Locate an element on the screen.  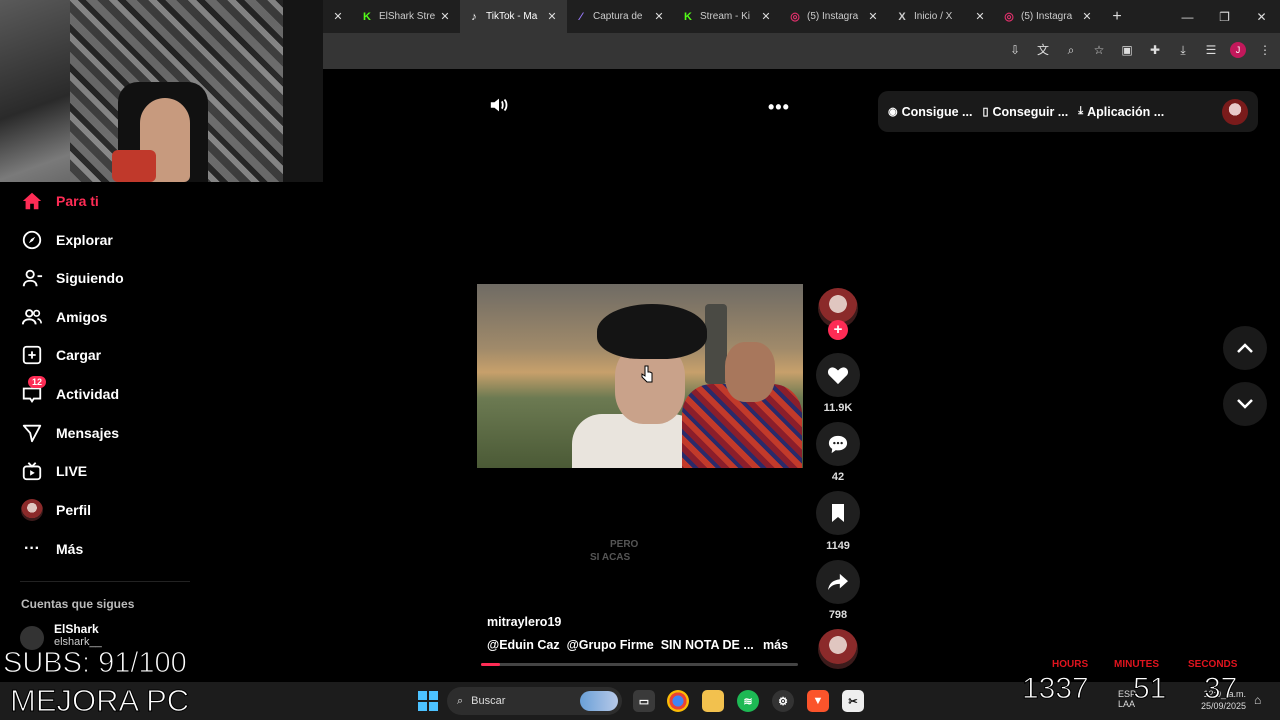
more-options-icon: ••• is located at coordinates (779, 107).